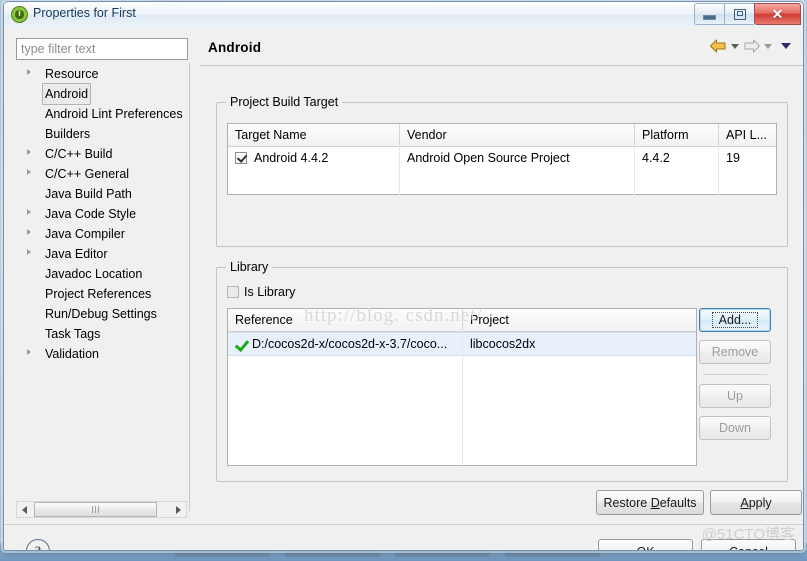  Describe the element at coordinates (24, 509) in the screenshot. I see `scroll-left-icon` at that location.